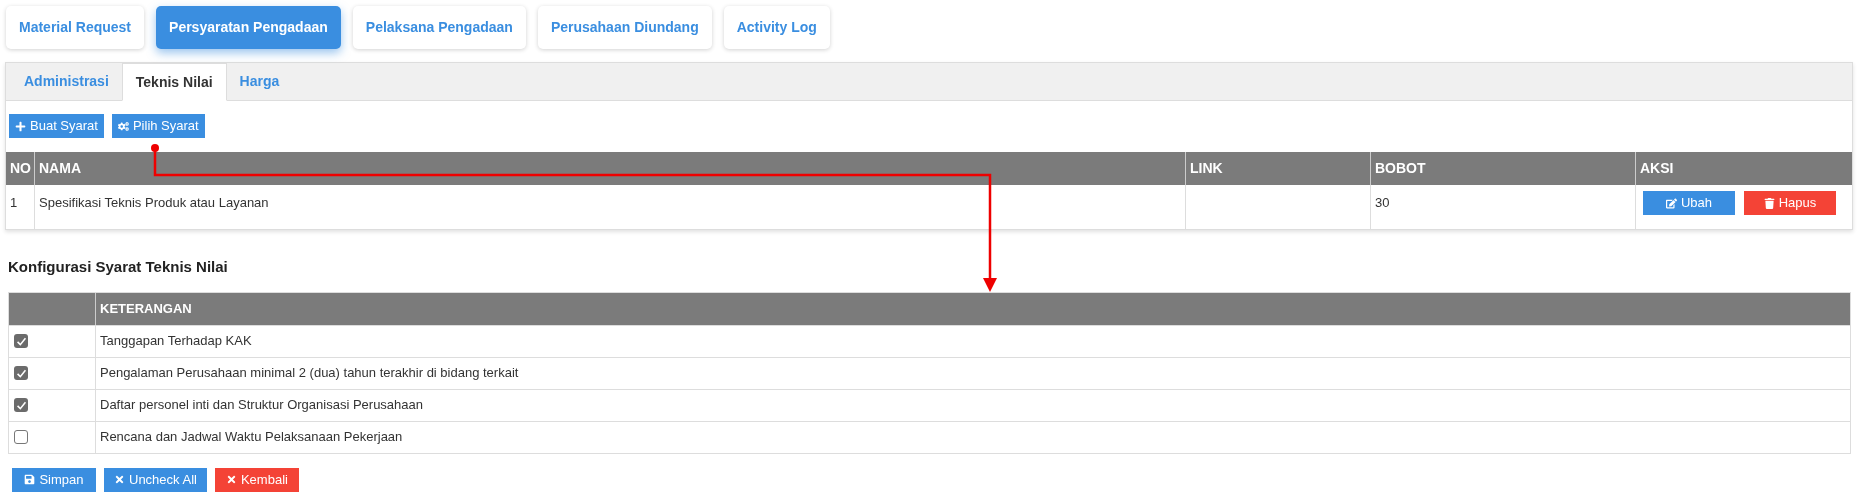 The width and height of the screenshot is (1857, 502). What do you see at coordinates (174, 82) in the screenshot?
I see `sub-tab: Teknis Nilai` at bounding box center [174, 82].